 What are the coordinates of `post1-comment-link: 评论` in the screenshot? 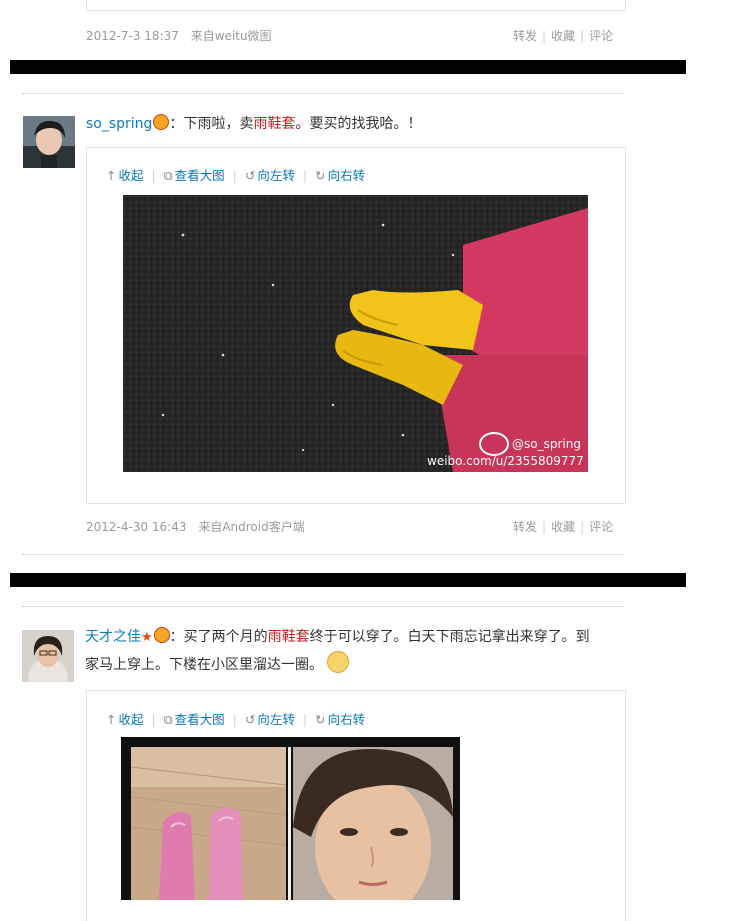 It's located at (601, 527).